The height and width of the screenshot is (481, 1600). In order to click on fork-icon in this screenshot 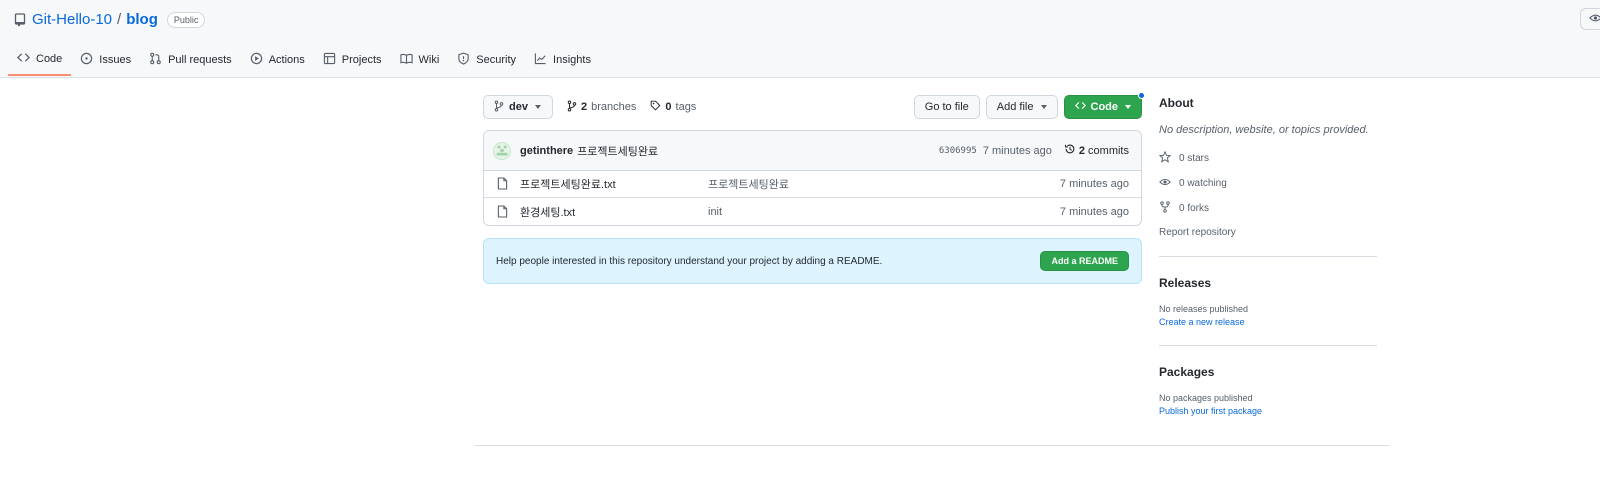, I will do `click(1165, 208)`.